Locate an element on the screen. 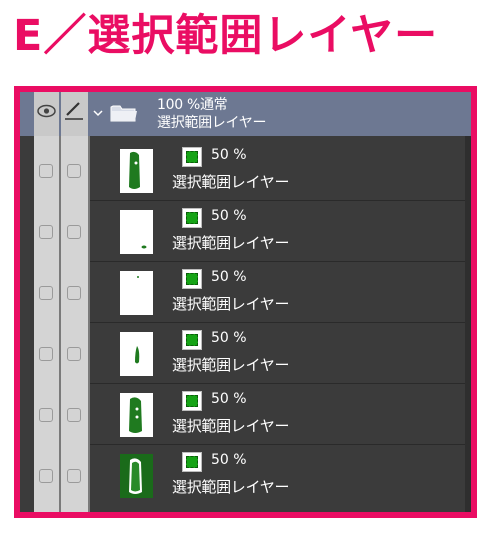 Image resolution: width=500 pixels, height=533 pixels. eye-icon is located at coordinates (46, 111).